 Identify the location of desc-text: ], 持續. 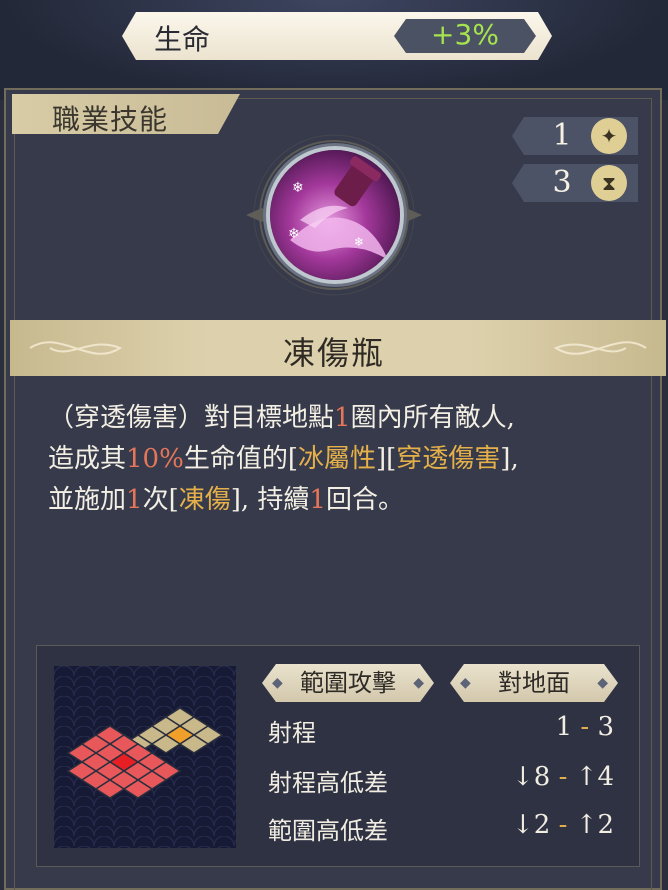
(270, 500).